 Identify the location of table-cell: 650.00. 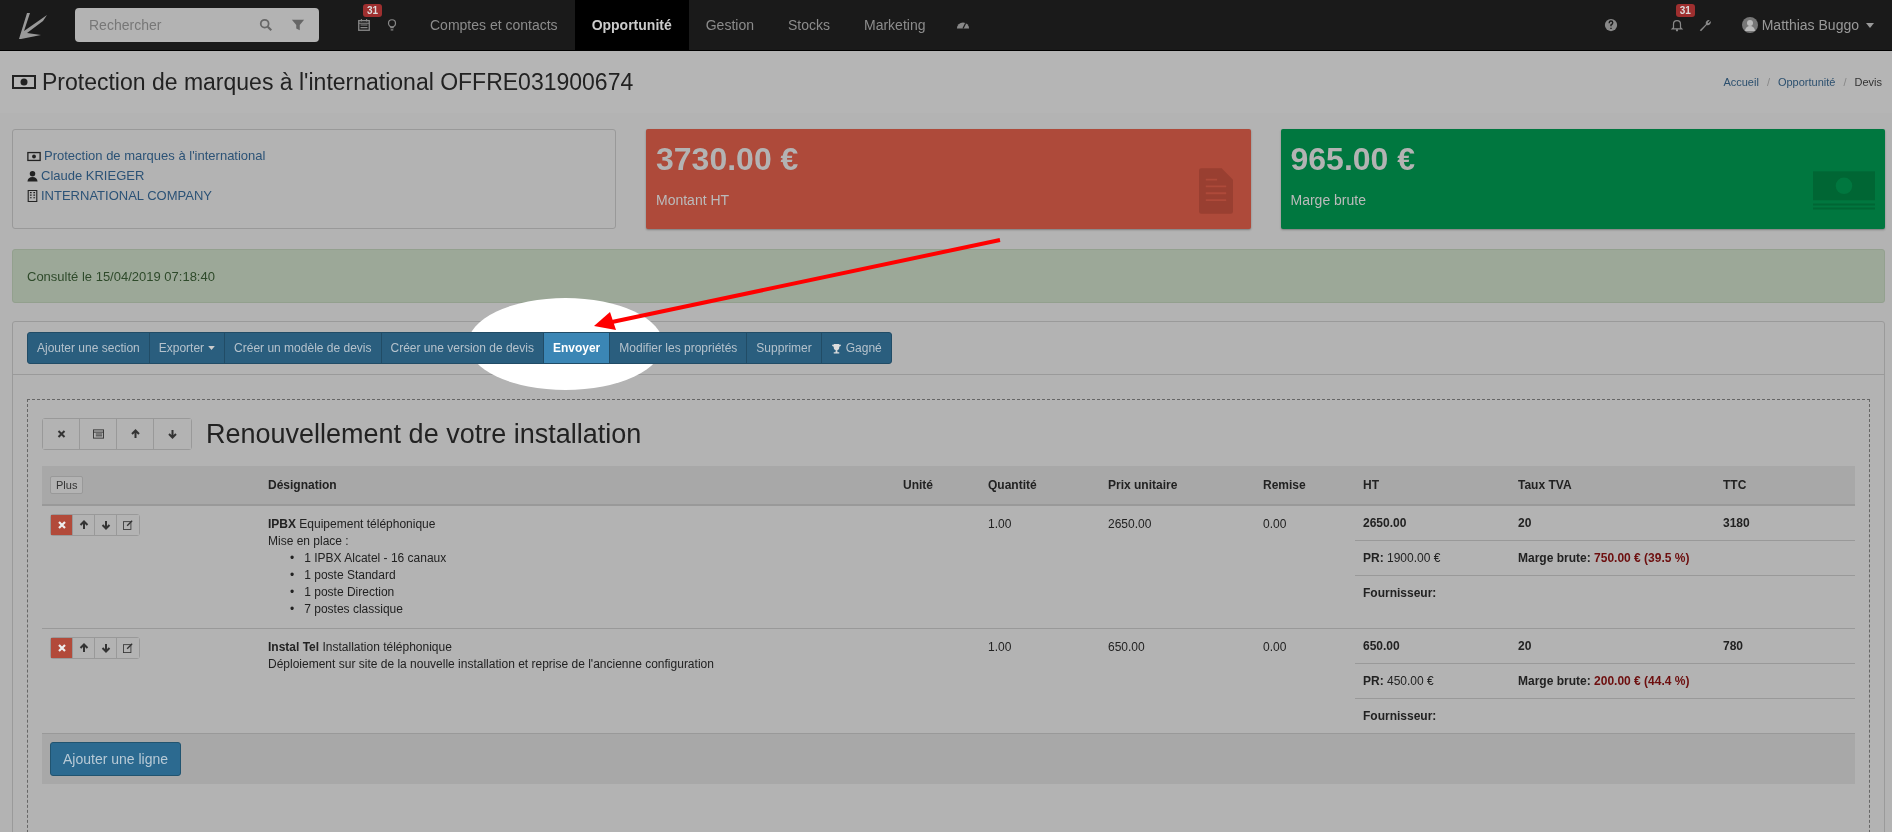
(1126, 647).